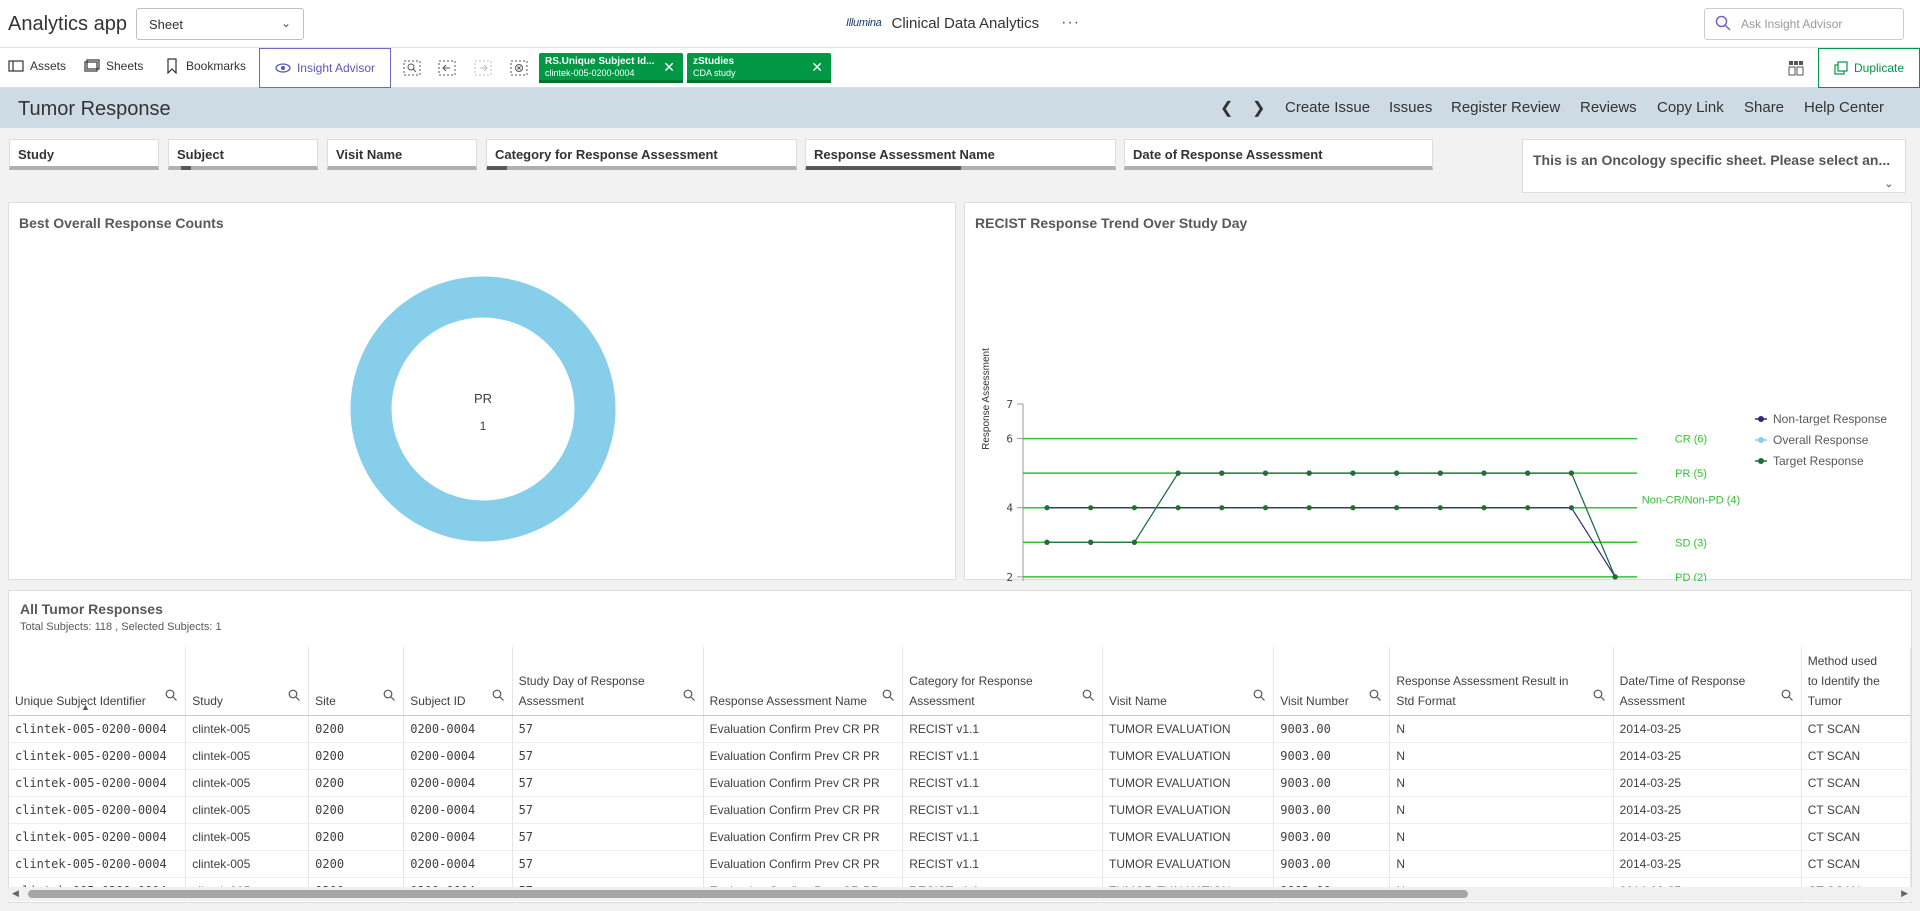 The width and height of the screenshot is (1920, 911). Describe the element at coordinates (98, 681) in the screenshot. I see `column-header: Unique Subject Identifier ▲` at that location.